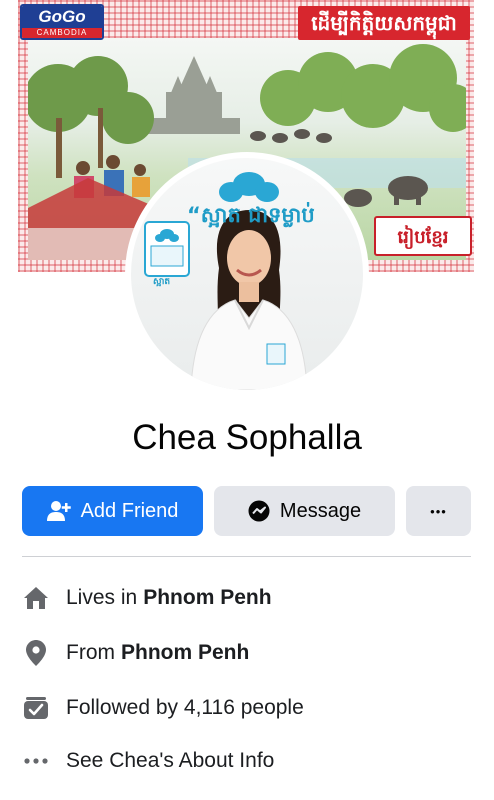  What do you see at coordinates (170, 761) in the screenshot?
I see `about-info-link: See Chea's About Info` at bounding box center [170, 761].